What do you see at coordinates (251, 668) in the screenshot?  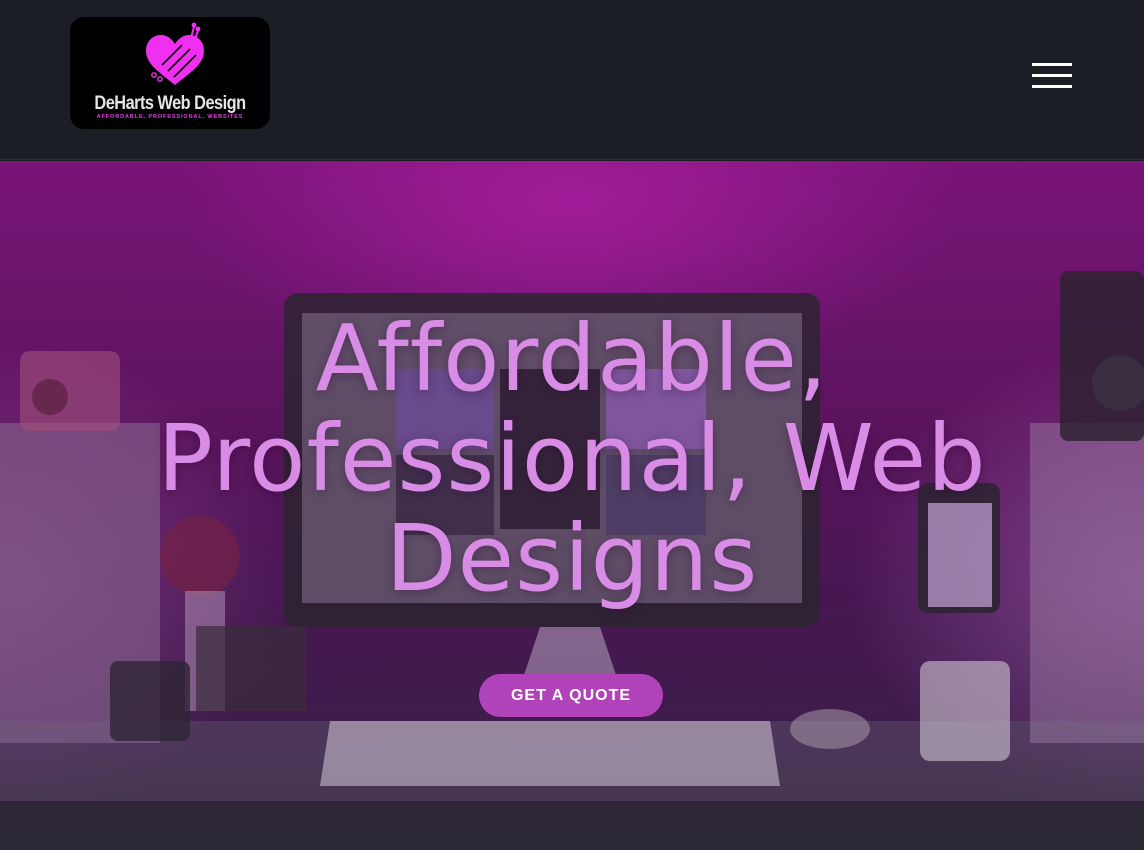 I see `photo-frame` at bounding box center [251, 668].